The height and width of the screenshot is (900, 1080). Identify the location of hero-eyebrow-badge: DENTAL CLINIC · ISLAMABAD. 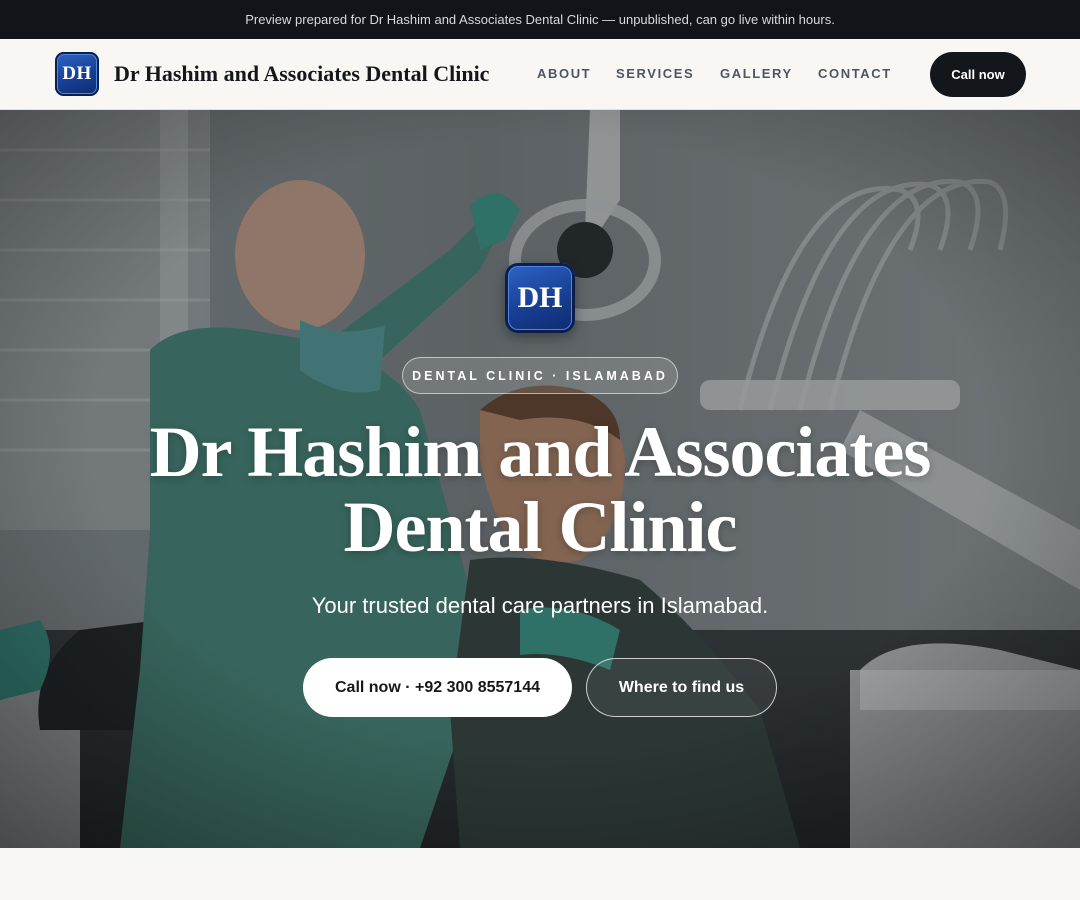
(540, 375).